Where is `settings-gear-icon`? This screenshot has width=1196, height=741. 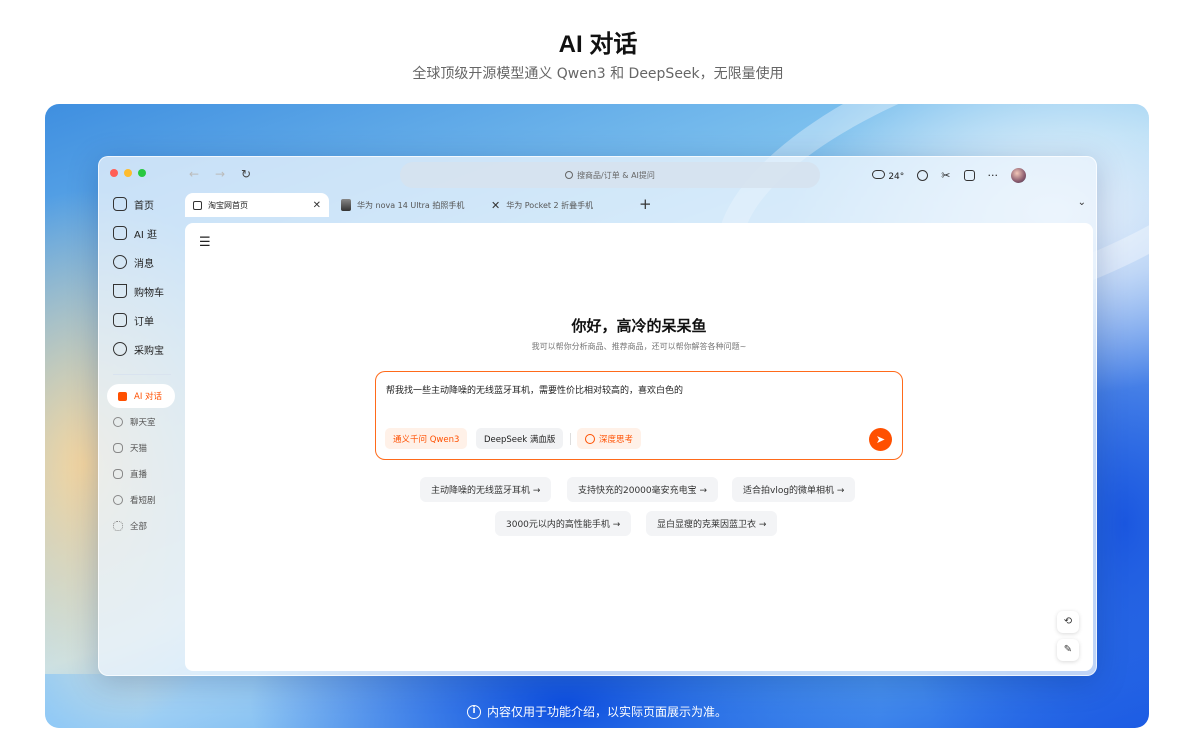 settings-gear-icon is located at coordinates (969, 175).